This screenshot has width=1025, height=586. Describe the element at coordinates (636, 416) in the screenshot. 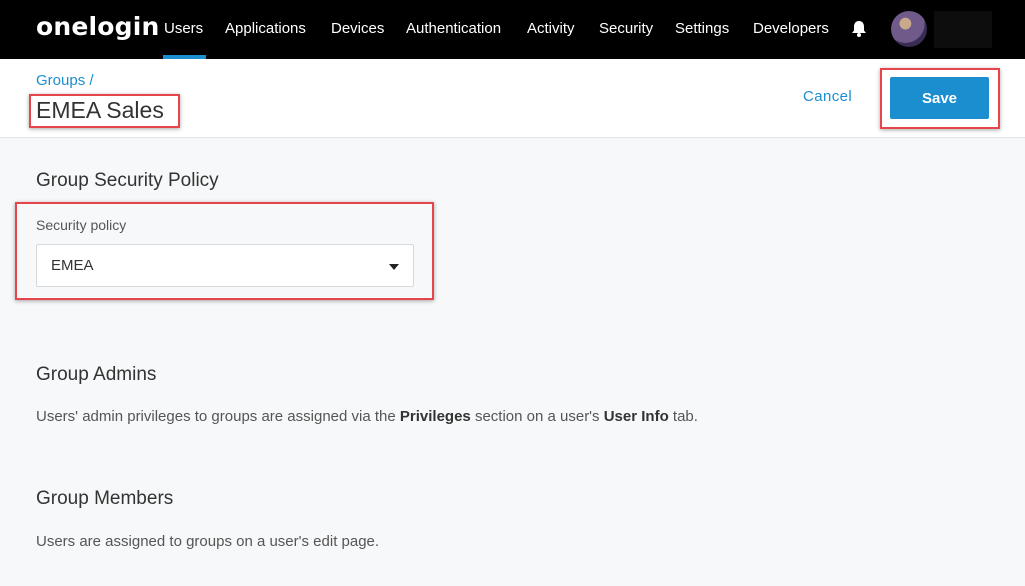

I see `user-info-emphasis: User Info` at that location.